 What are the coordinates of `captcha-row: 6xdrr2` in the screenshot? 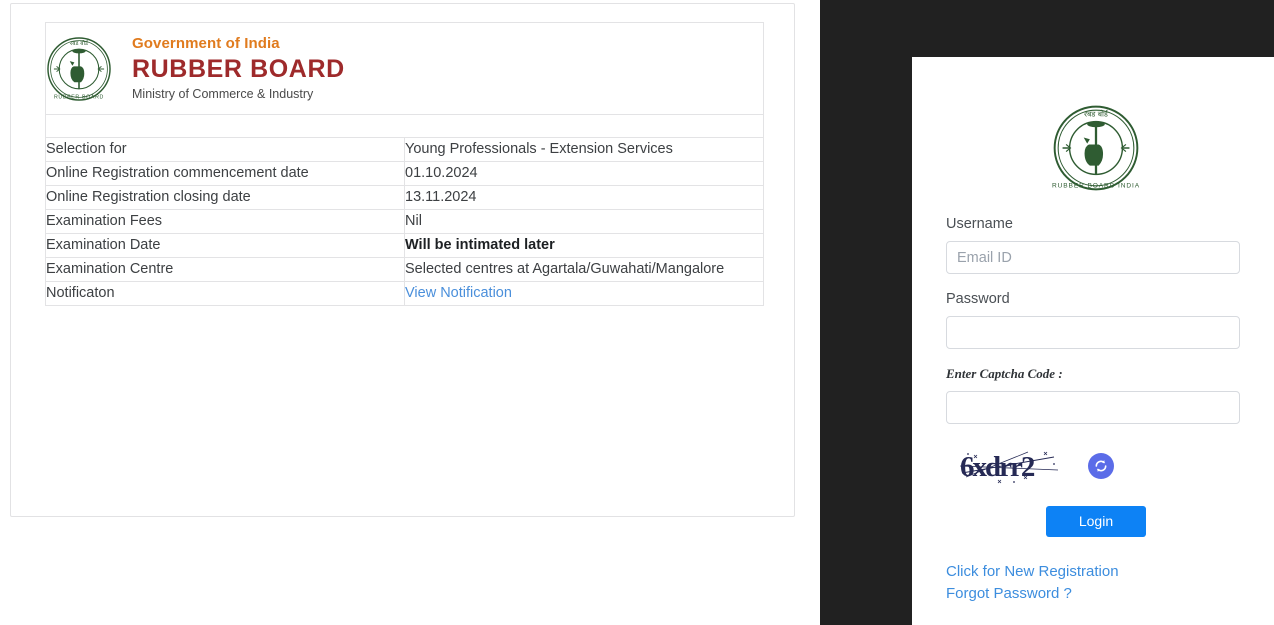 It's located at (1096, 466).